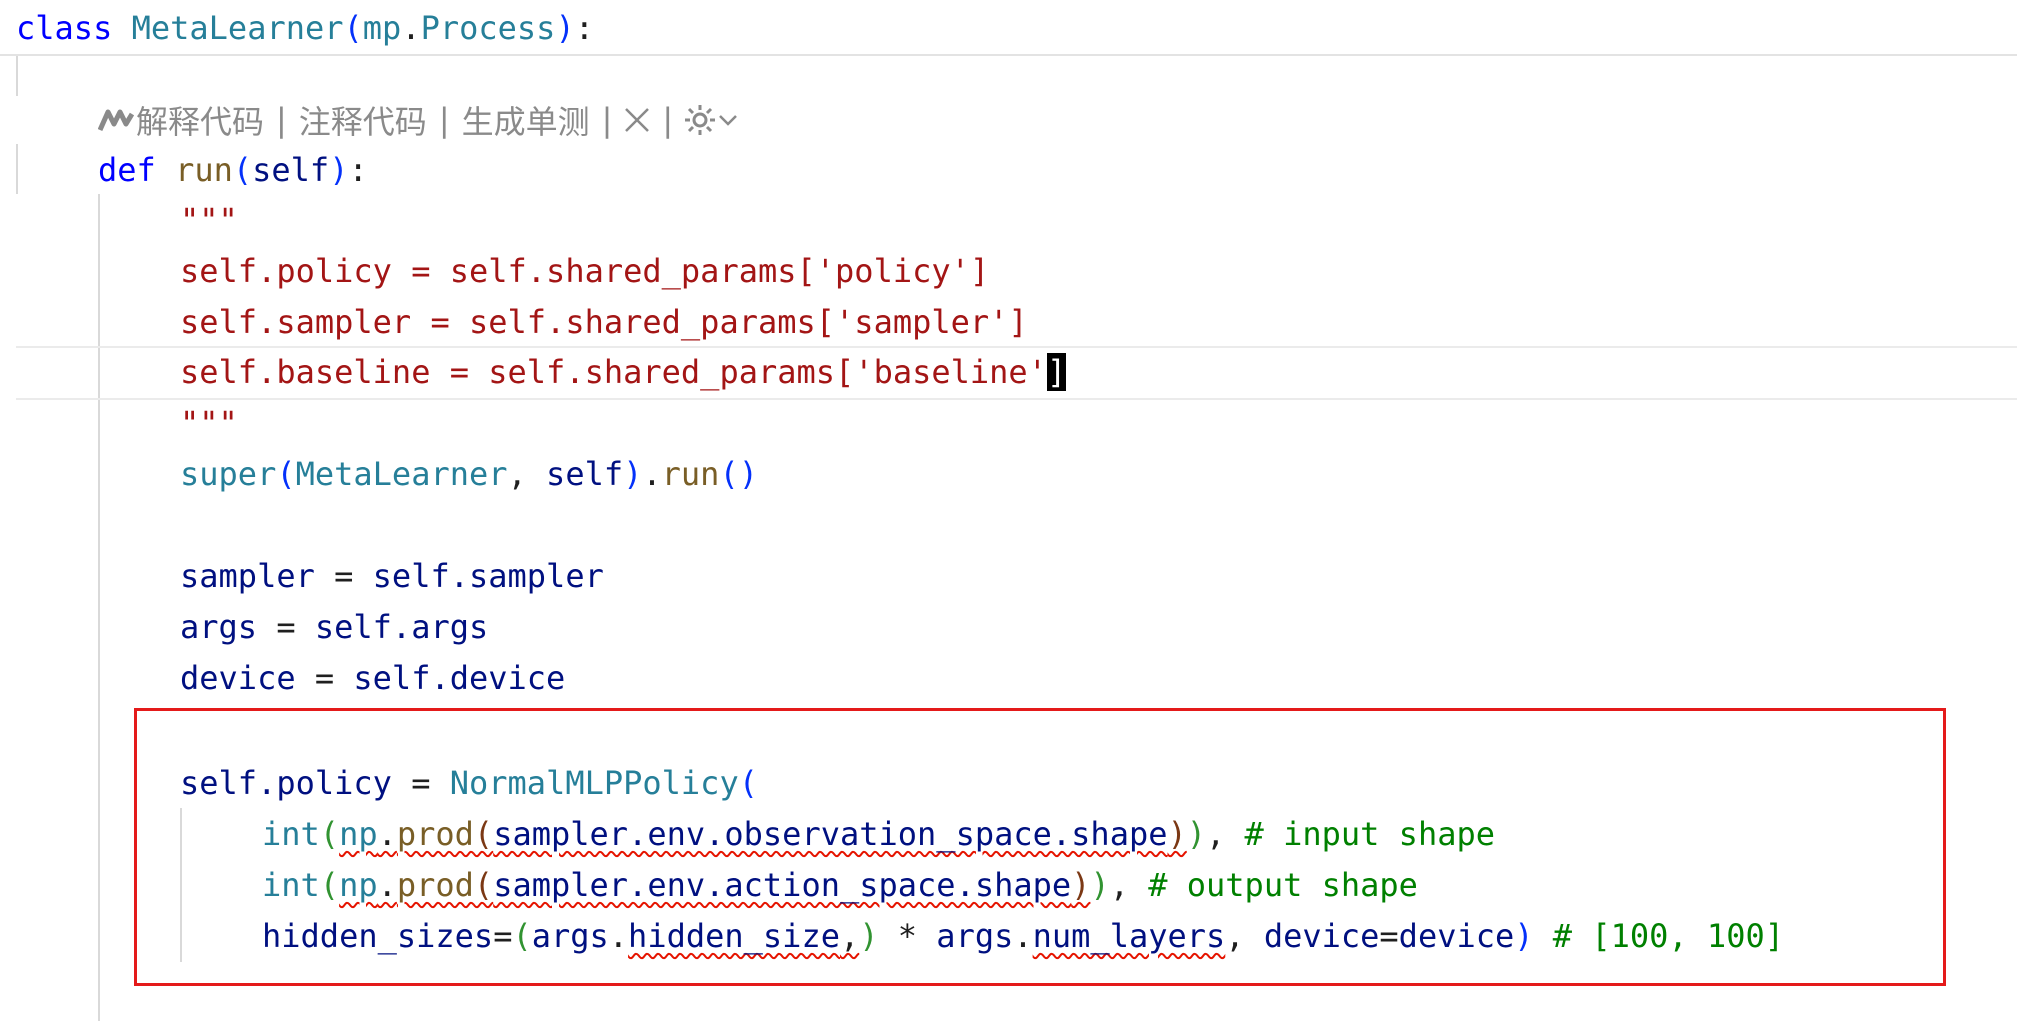 The height and width of the screenshot is (1021, 2017). I want to click on generate-unit-test-button: 生成单测, so click(526, 120).